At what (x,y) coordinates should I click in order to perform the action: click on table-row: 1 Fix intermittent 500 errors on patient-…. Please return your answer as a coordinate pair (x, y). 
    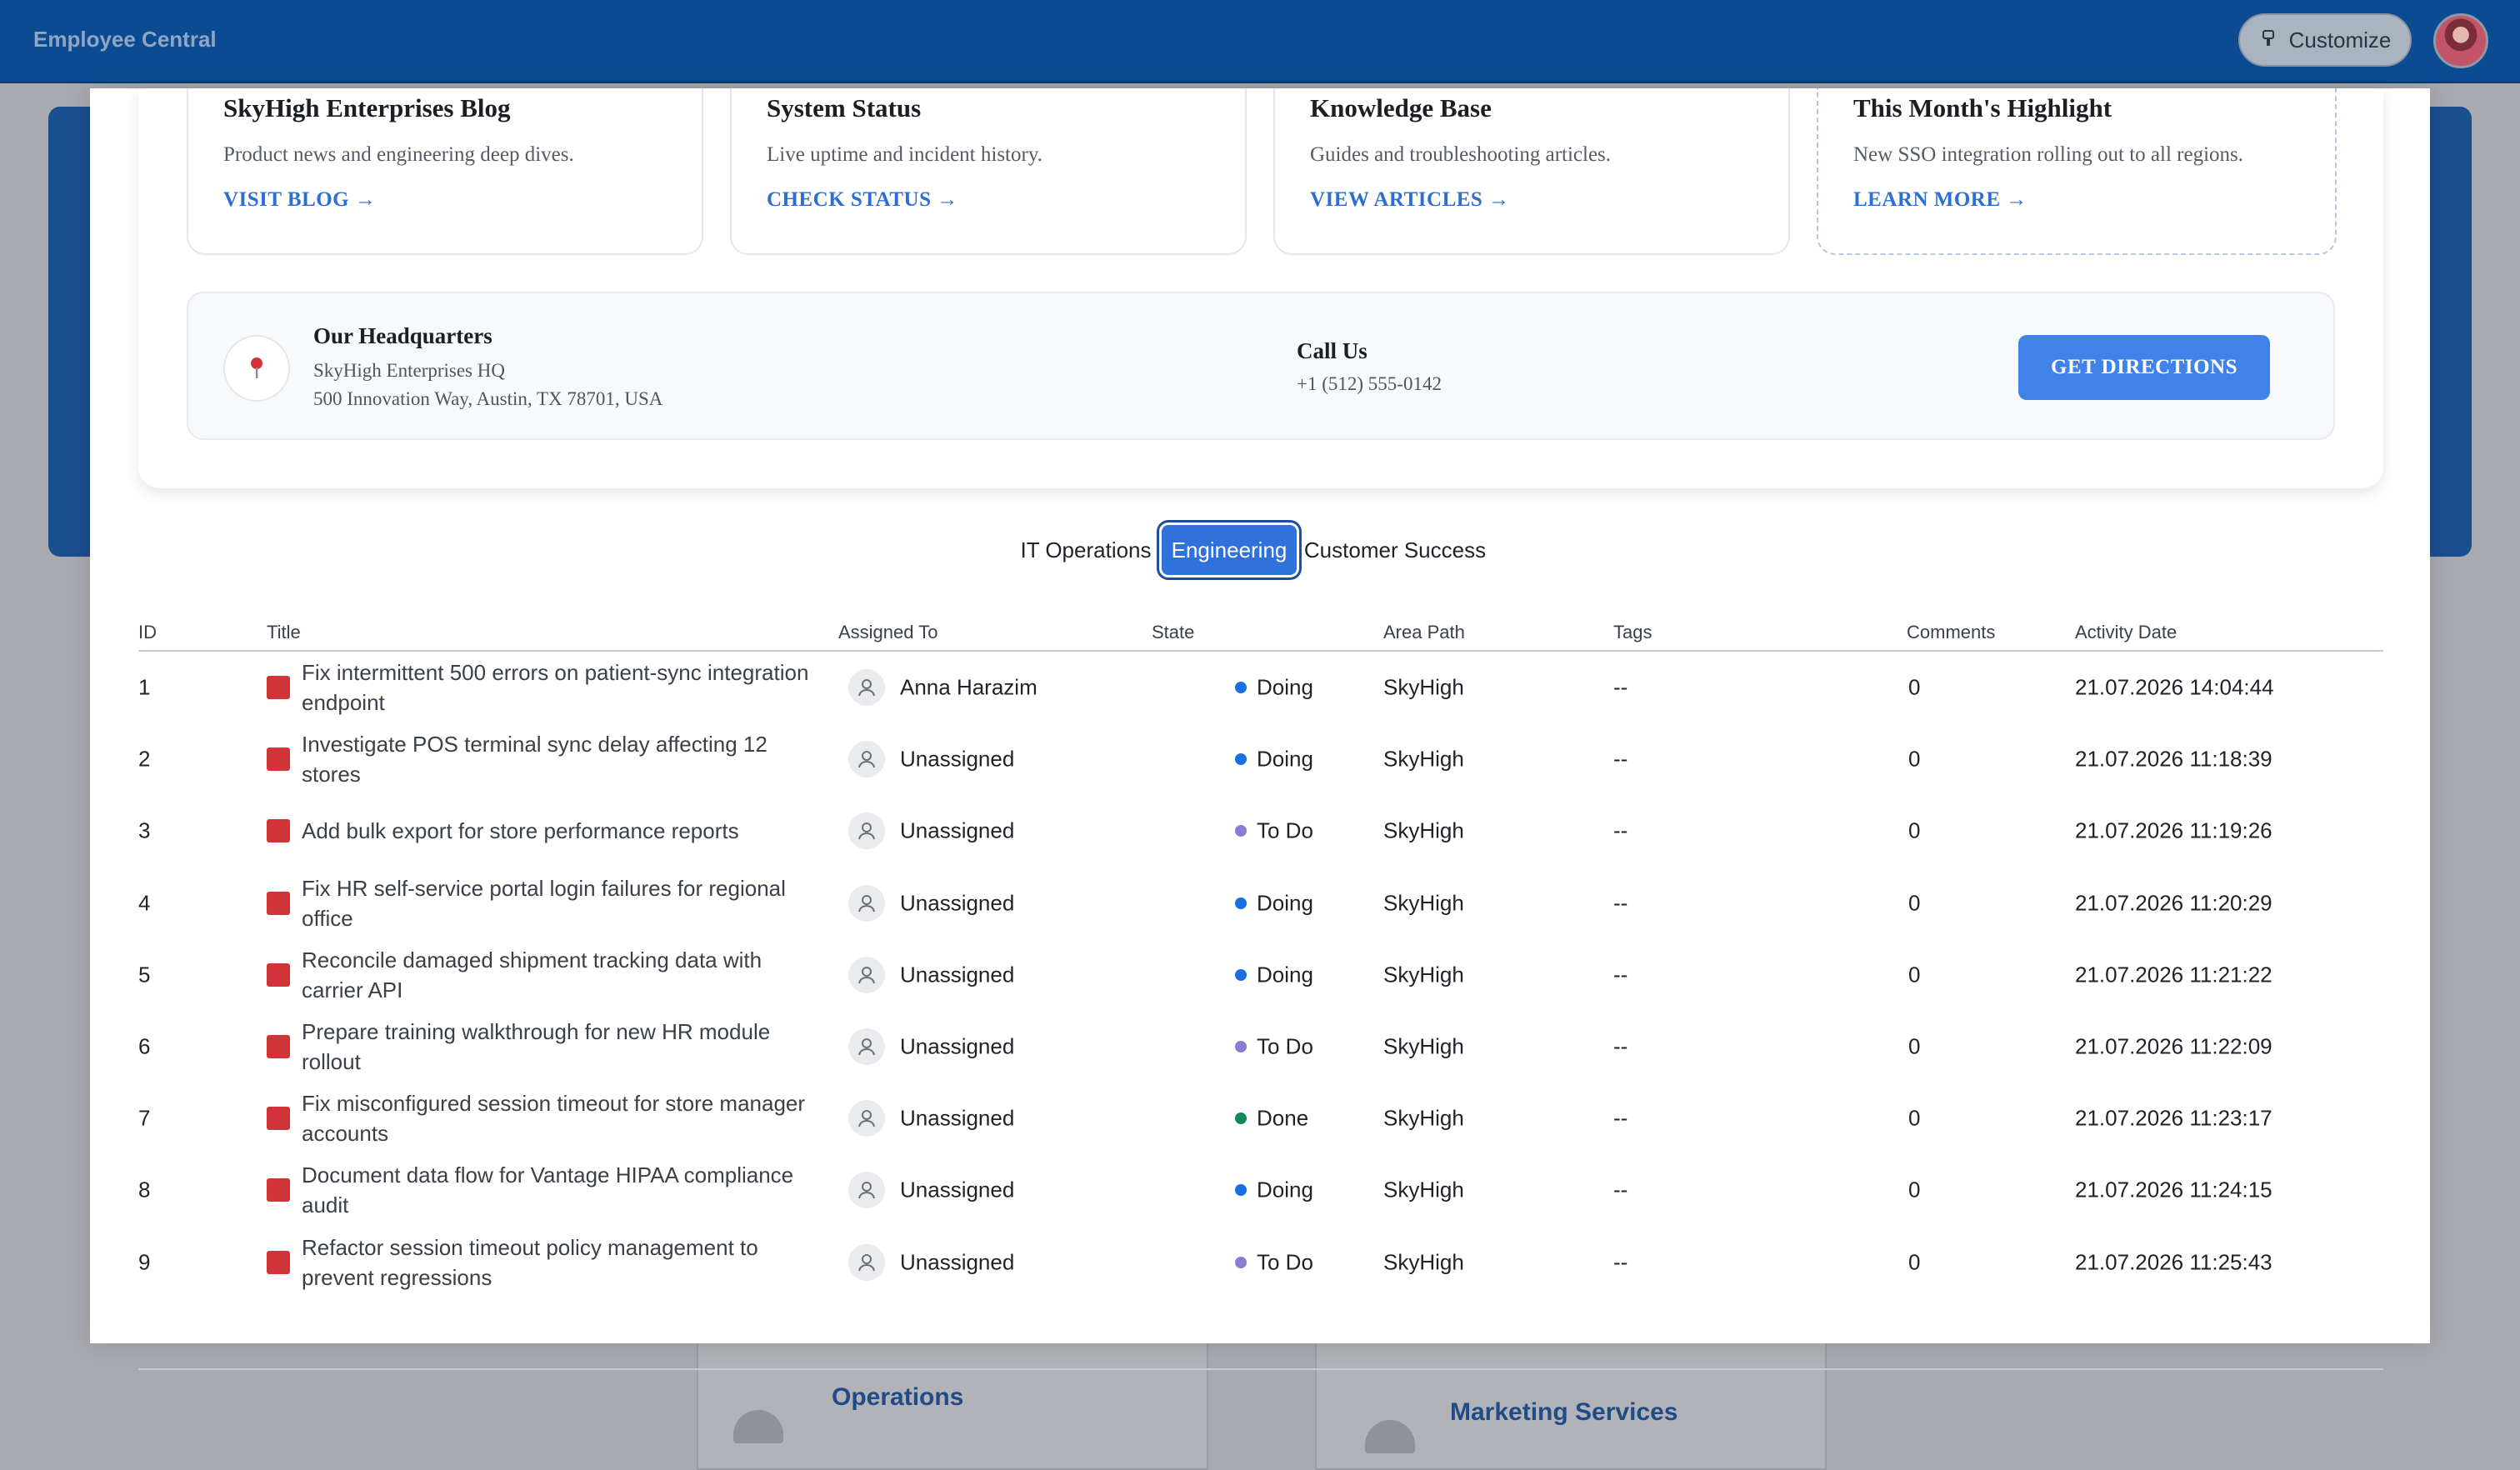
    Looking at the image, I should click on (1260, 687).